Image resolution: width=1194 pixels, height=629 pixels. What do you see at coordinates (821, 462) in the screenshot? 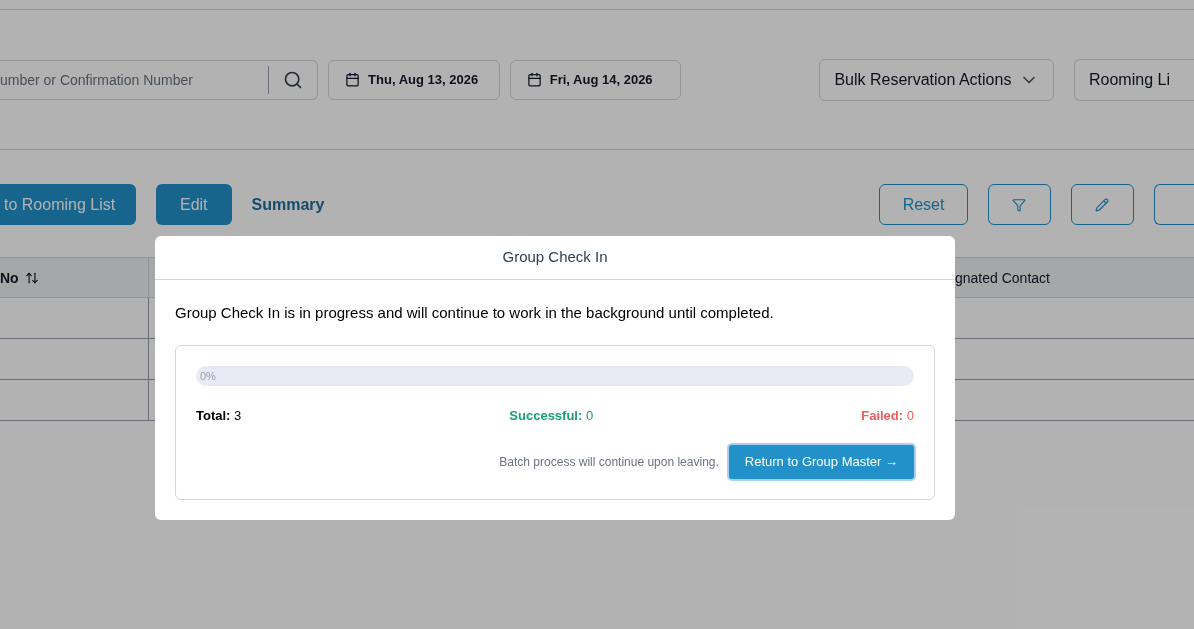
I see `return-button: Return to Group Master →` at bounding box center [821, 462].